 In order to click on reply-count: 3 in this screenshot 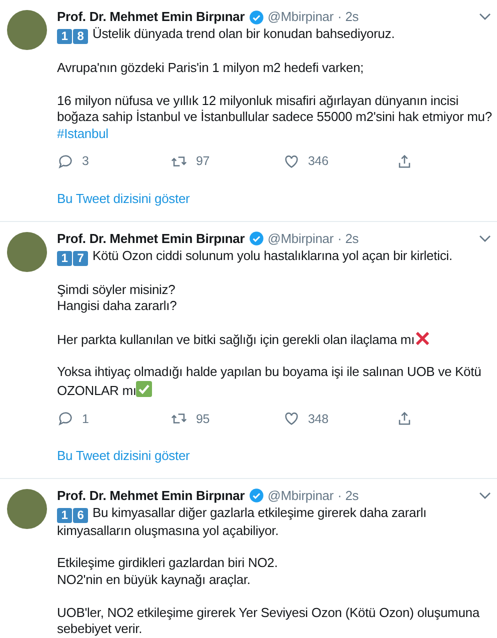, I will do `click(85, 161)`.